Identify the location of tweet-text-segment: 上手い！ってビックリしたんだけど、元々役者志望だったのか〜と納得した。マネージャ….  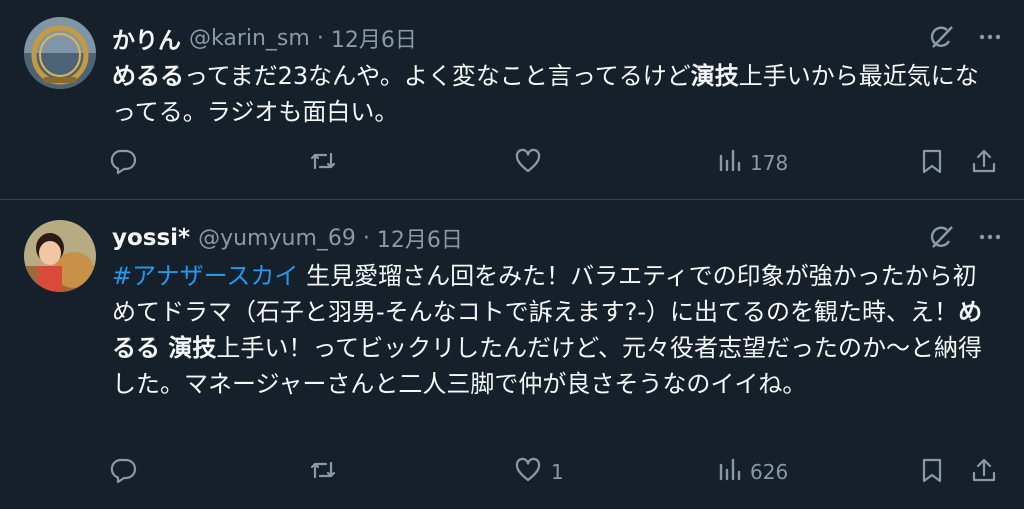
(547, 366).